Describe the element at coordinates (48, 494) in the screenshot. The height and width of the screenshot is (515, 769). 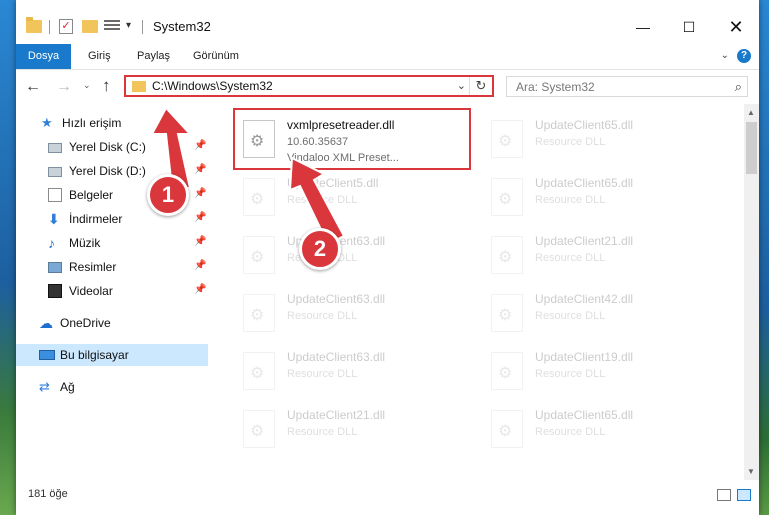
I see `item-count: 181 öğe` at that location.